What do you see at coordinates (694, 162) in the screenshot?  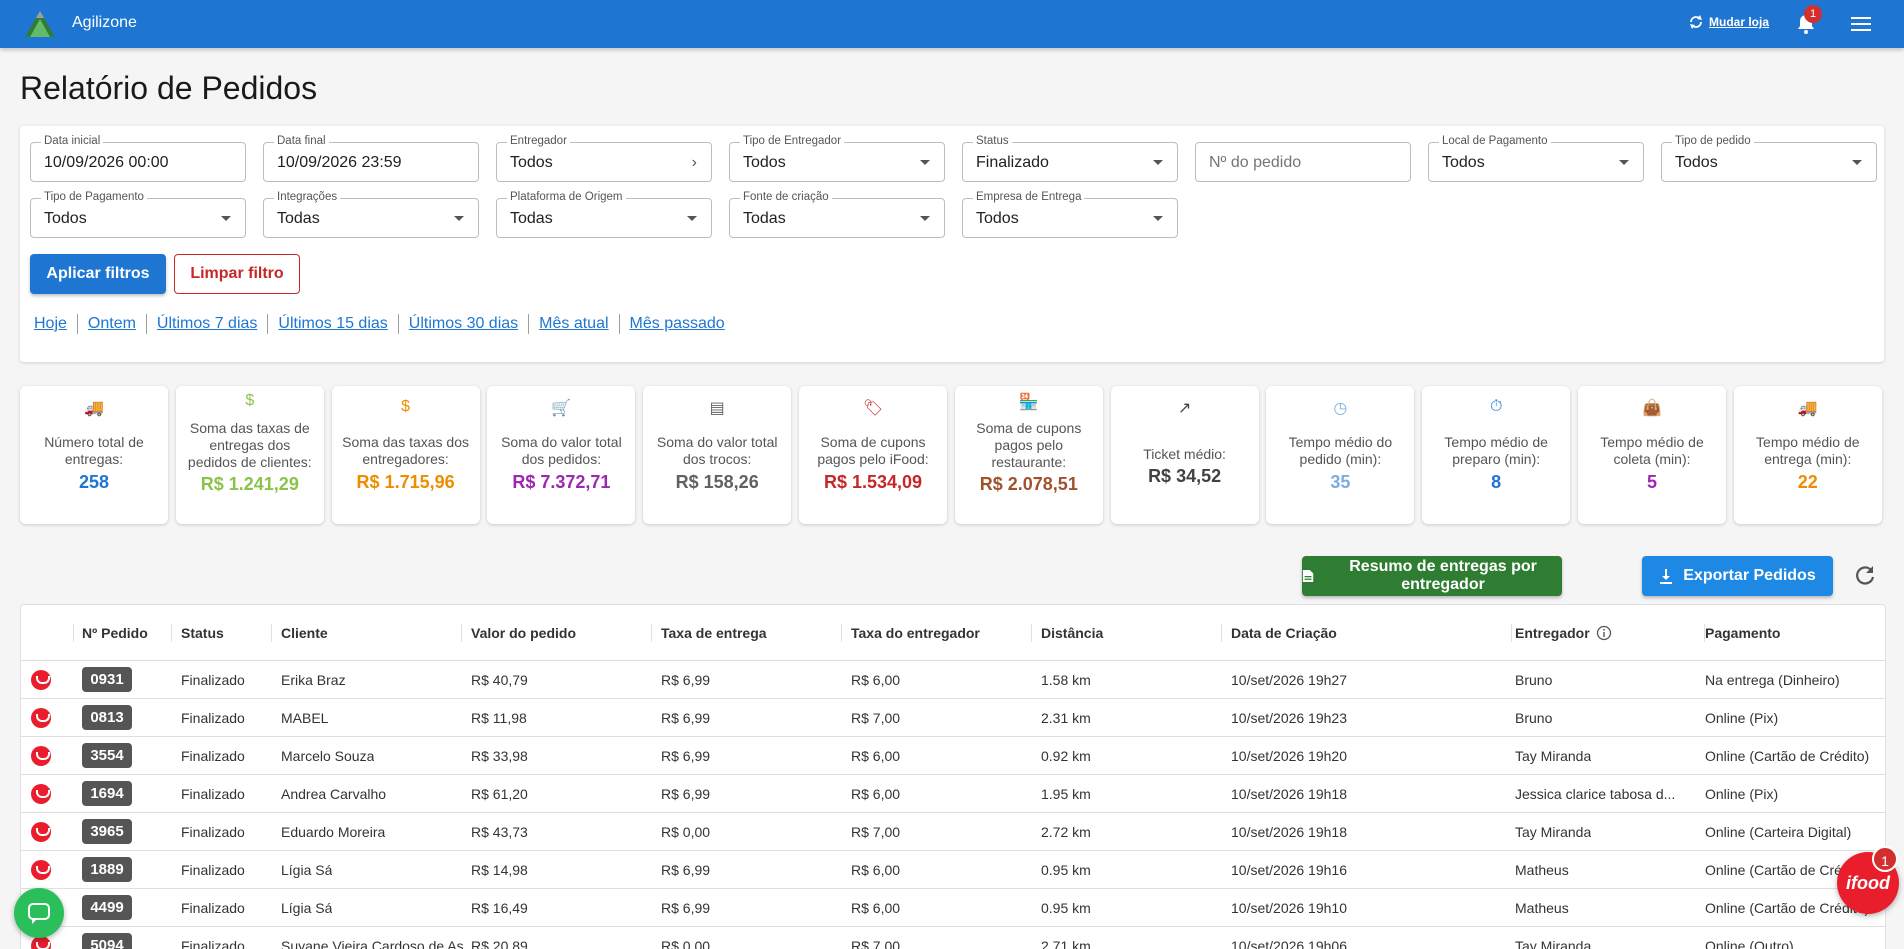 I see `chevron-right-icon: ›` at bounding box center [694, 162].